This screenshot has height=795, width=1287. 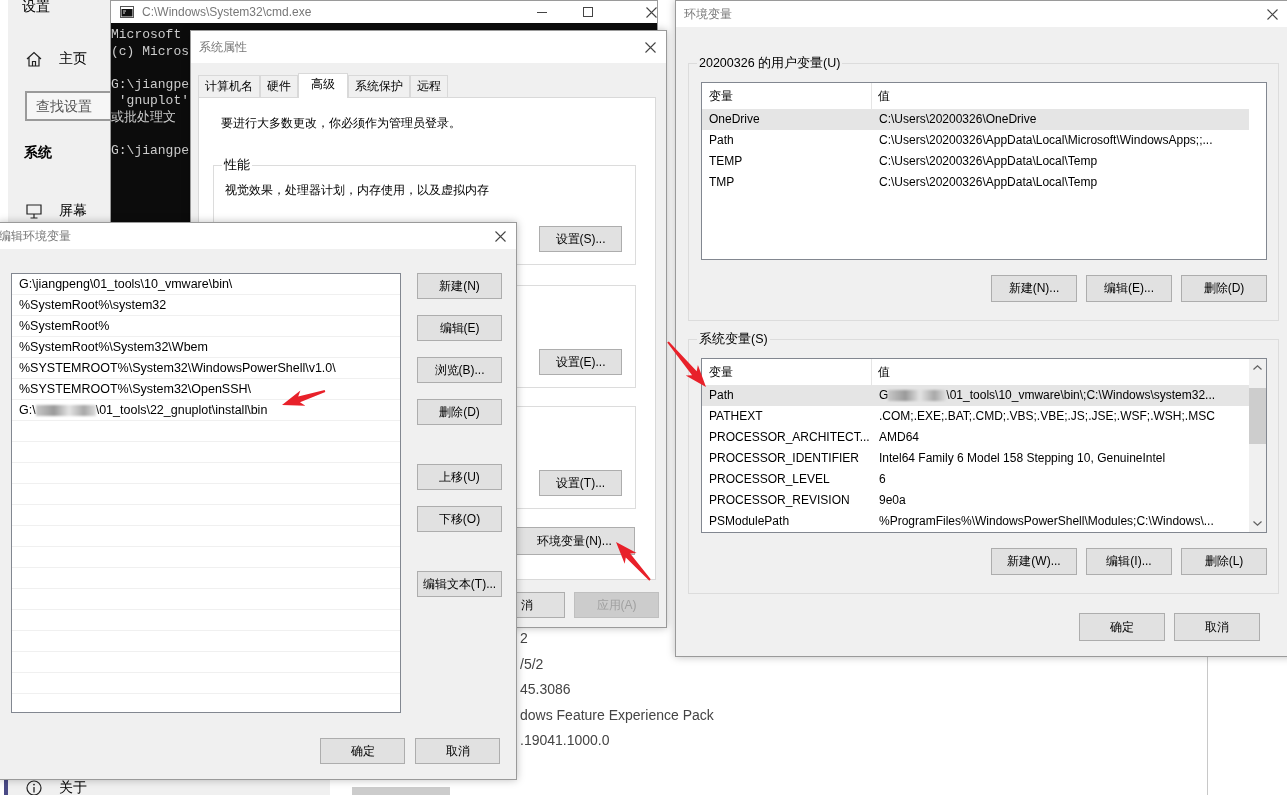 What do you see at coordinates (1047, 416) in the screenshot?
I see `table-cell-text: .COM;.EXE;.BAT;.CMD;.VBS;.VBE;.JS;.JSE;.WSF;.WSH;.MSC` at bounding box center [1047, 416].